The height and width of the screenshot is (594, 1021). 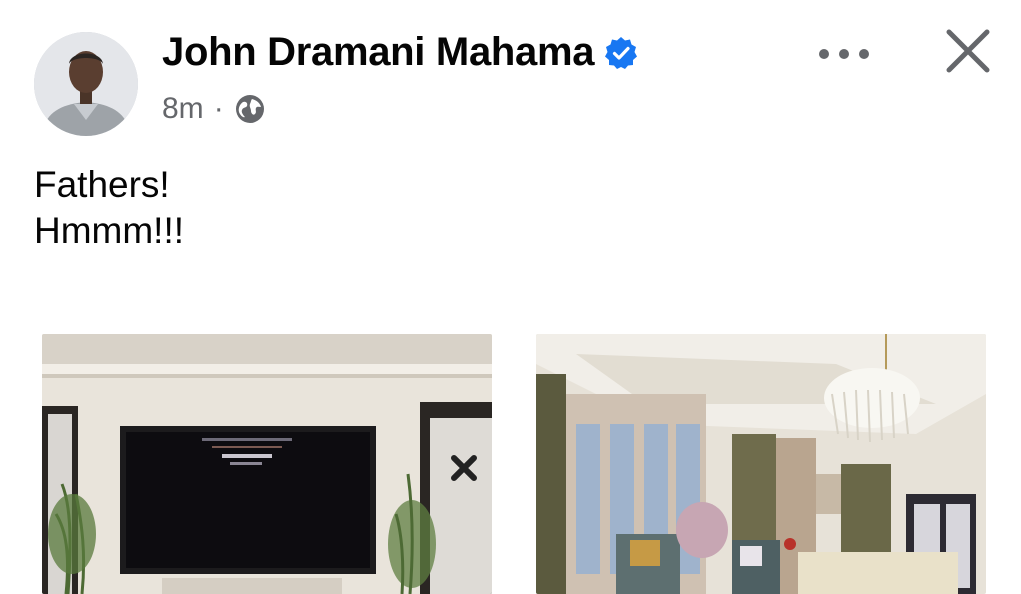 I want to click on more-options-button, so click(x=844, y=54).